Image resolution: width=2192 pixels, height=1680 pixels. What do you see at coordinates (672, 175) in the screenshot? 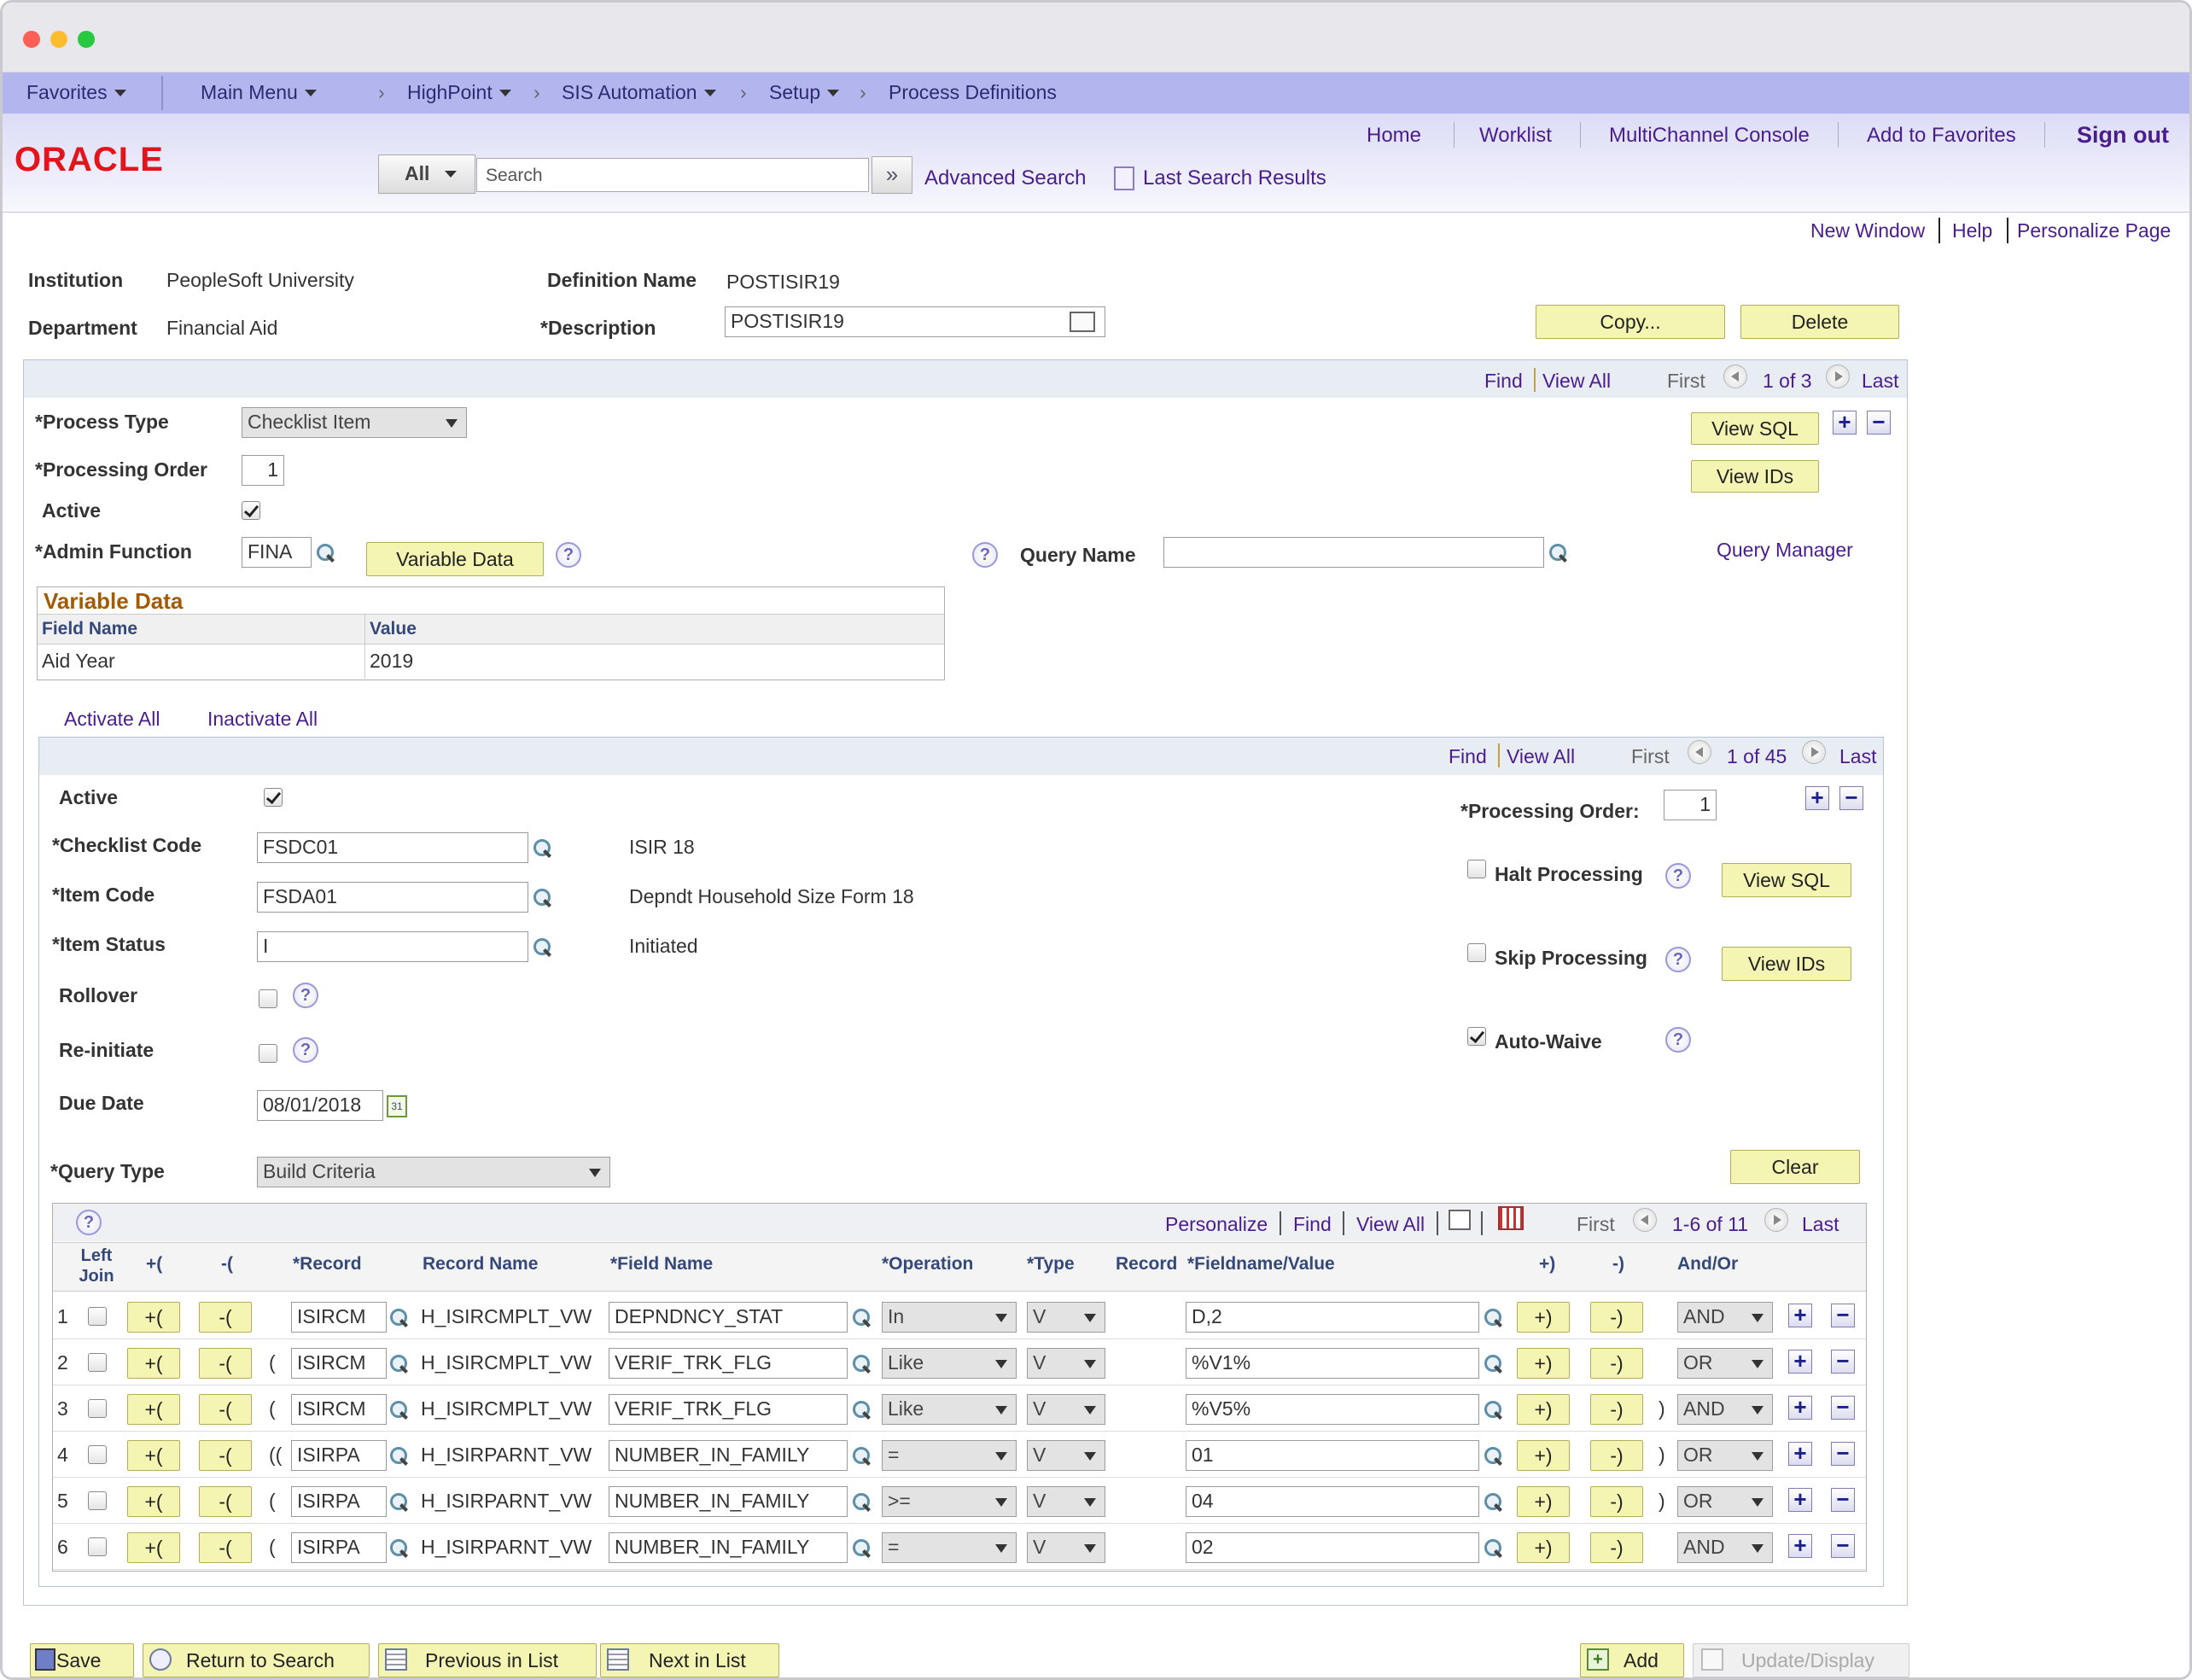
I see `search-input: Search` at bounding box center [672, 175].